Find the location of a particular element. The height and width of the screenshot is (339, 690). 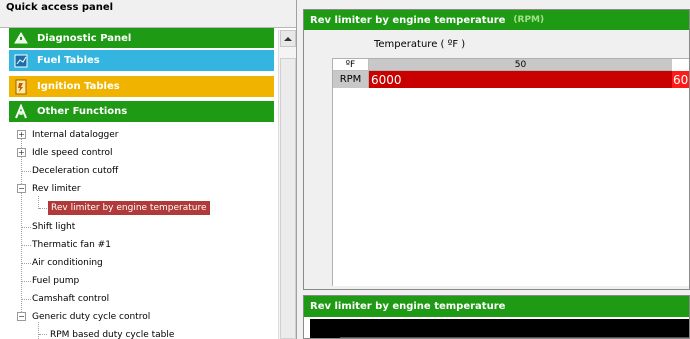

category-ignition-tables: Ignition Tables is located at coordinates (141, 86).